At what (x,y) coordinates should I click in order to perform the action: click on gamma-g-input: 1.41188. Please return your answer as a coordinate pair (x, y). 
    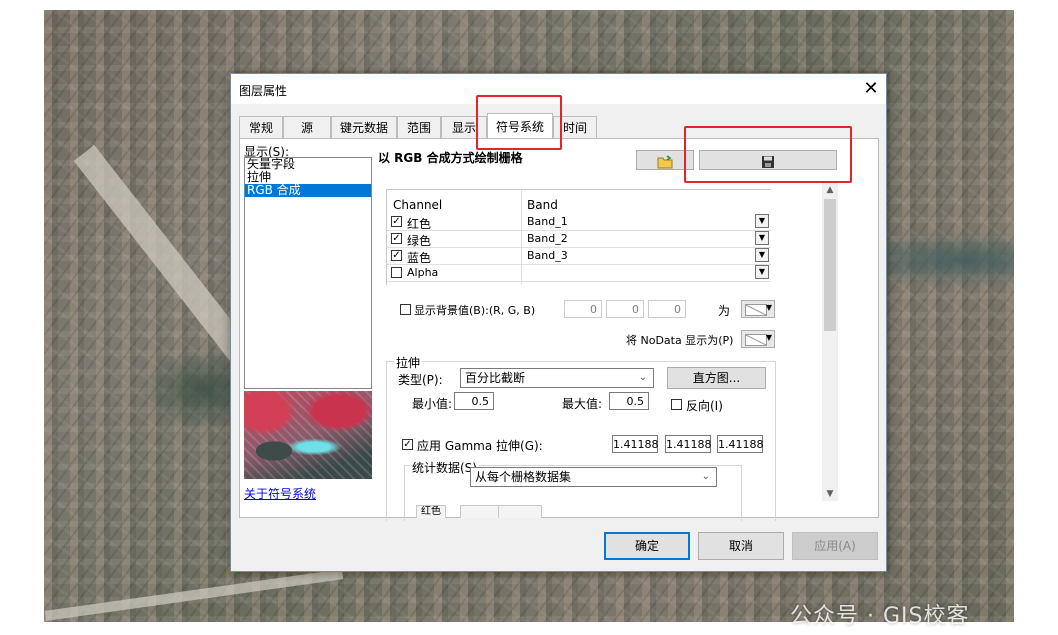
    Looking at the image, I should click on (688, 444).